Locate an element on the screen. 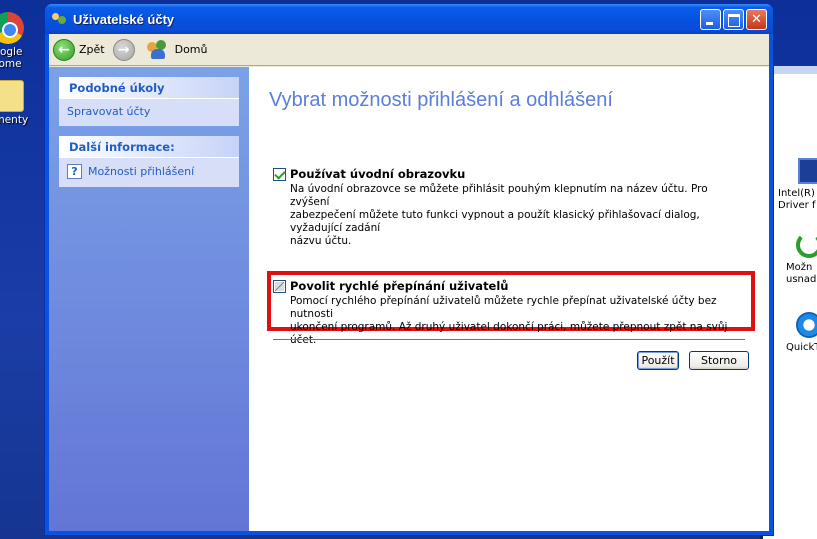  intel-driver-icon is located at coordinates (807, 171).